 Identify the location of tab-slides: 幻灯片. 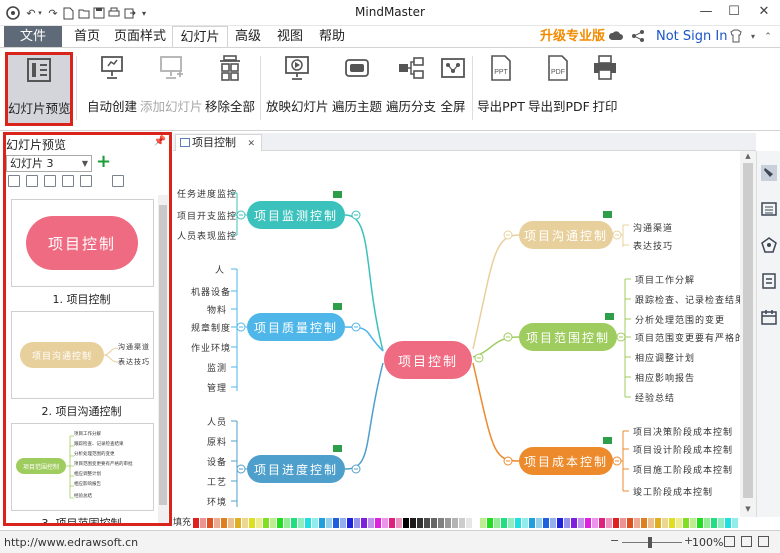
(200, 36).